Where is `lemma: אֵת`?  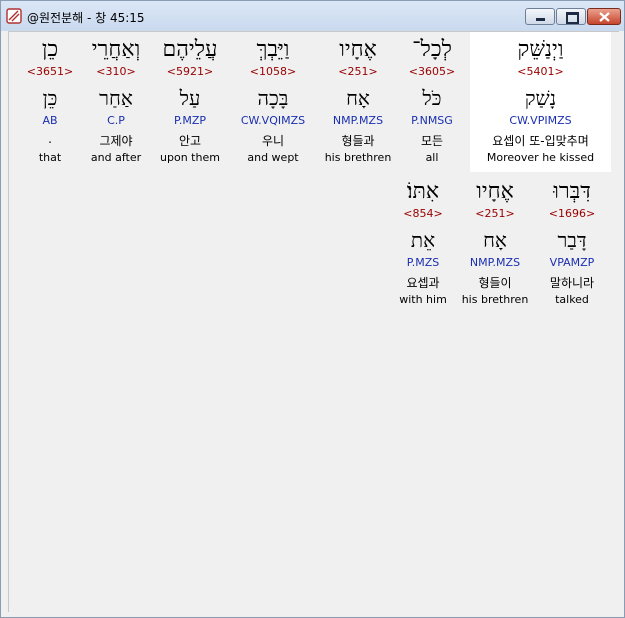
lemma: אֵת is located at coordinates (423, 240).